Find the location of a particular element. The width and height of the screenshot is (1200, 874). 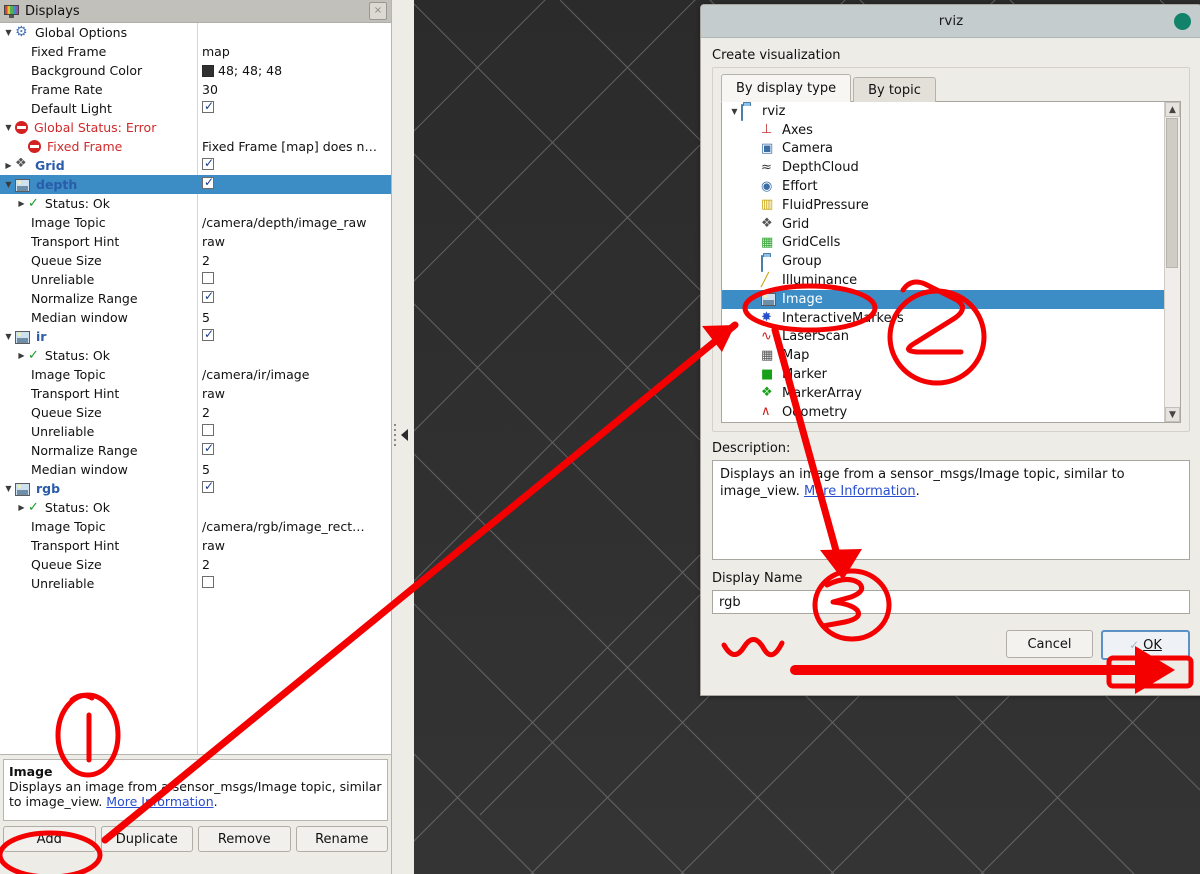

dialog-titlebar: rviz is located at coordinates (950, 21).